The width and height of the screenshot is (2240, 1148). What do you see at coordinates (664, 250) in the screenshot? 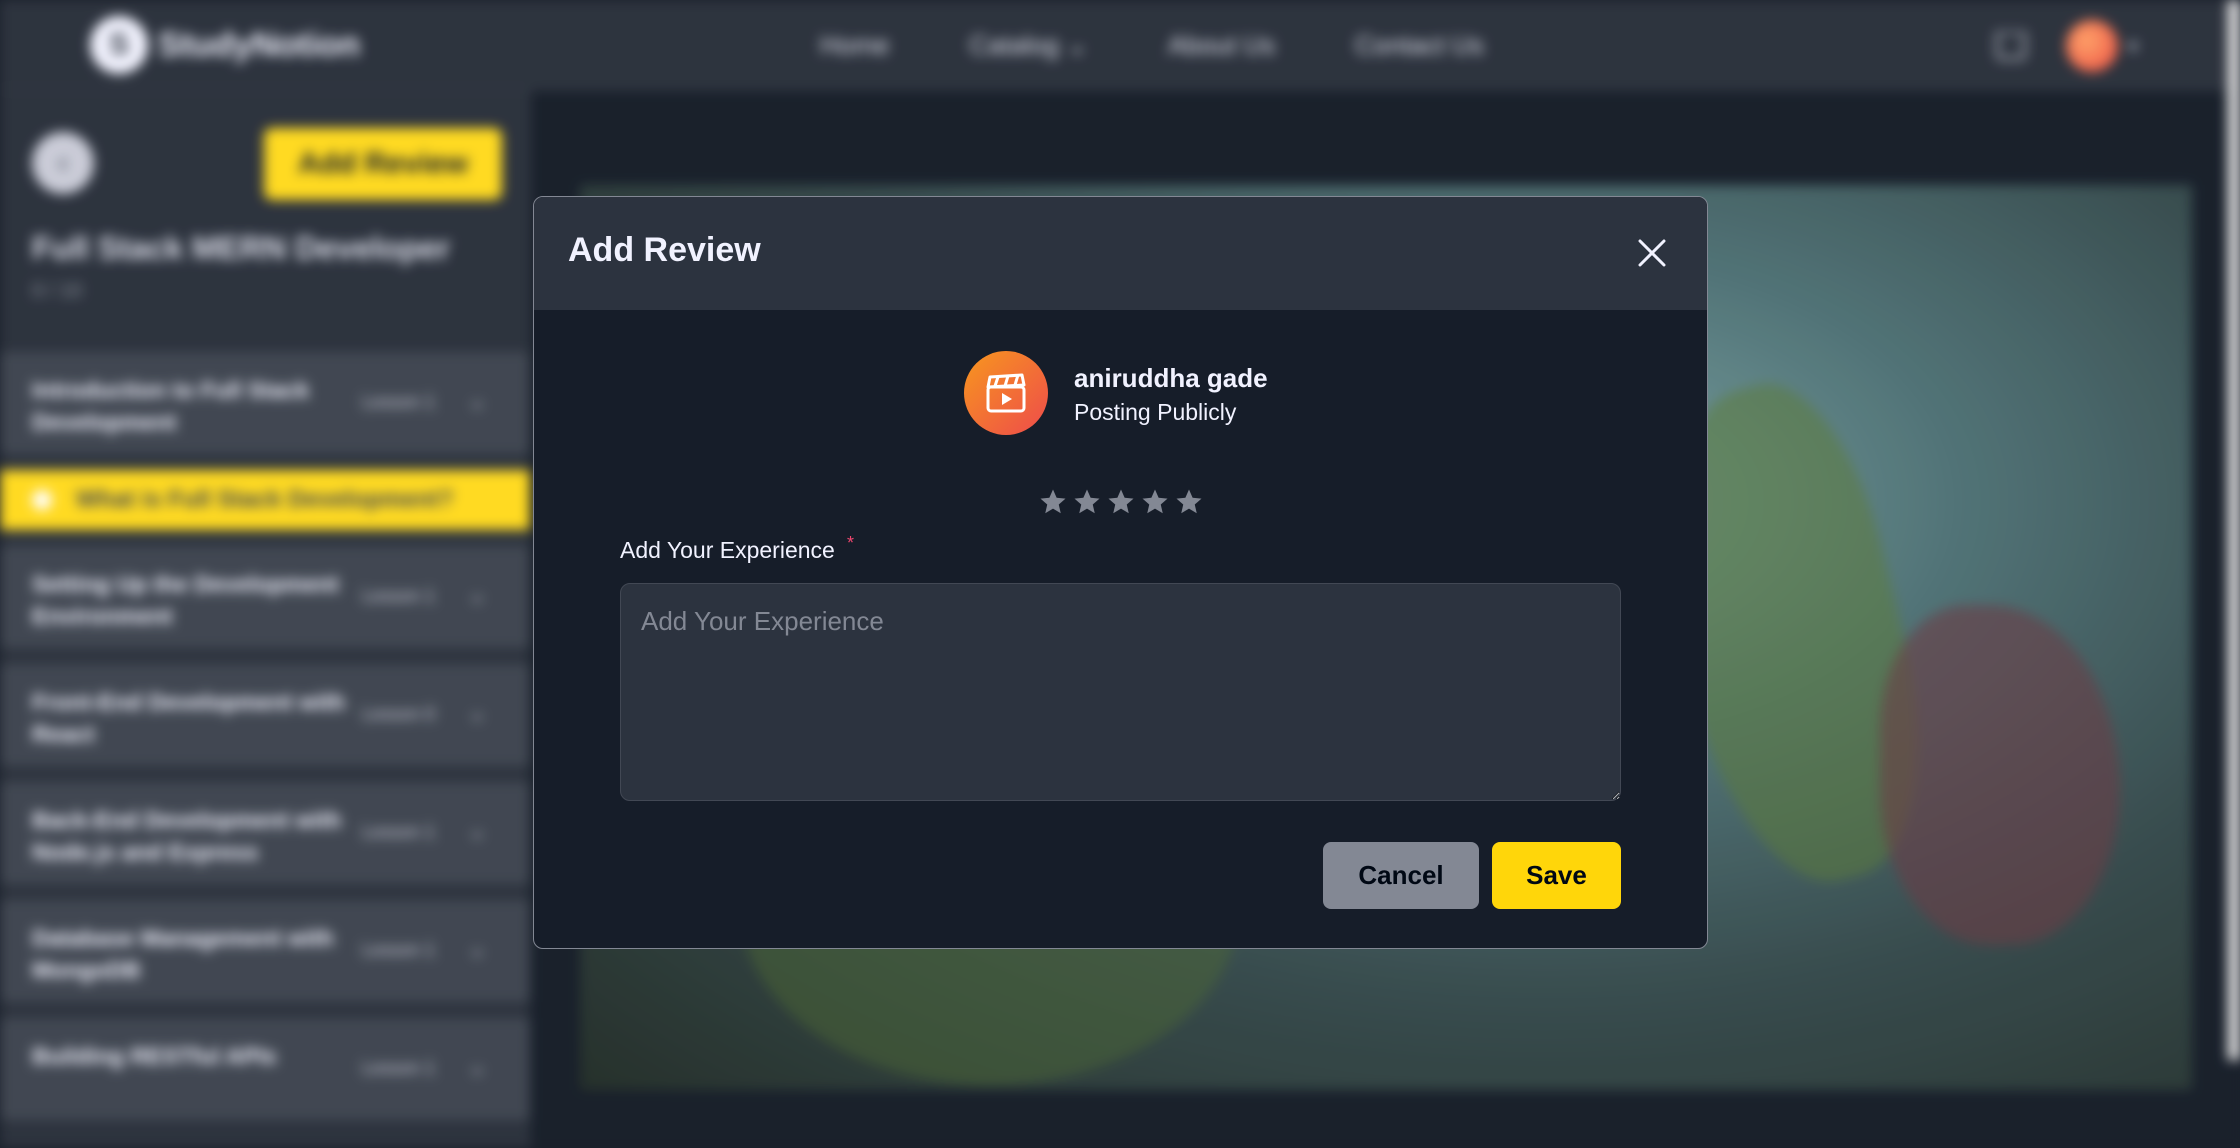
I see `modal-title: Add Review` at bounding box center [664, 250].